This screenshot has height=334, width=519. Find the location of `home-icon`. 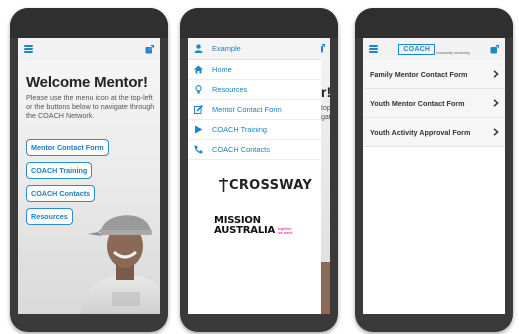

home-icon is located at coordinates (198, 69).